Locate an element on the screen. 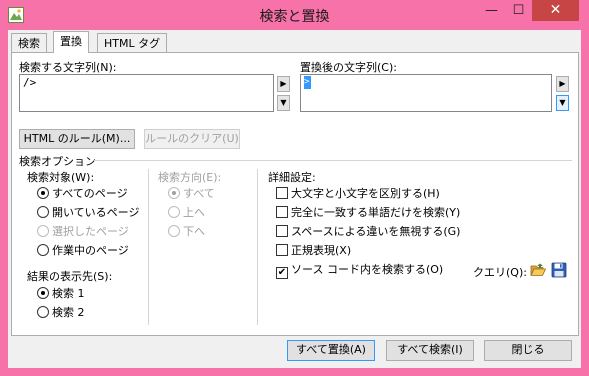 This screenshot has width=589, height=376. minimize-button: — is located at coordinates (491, 10).